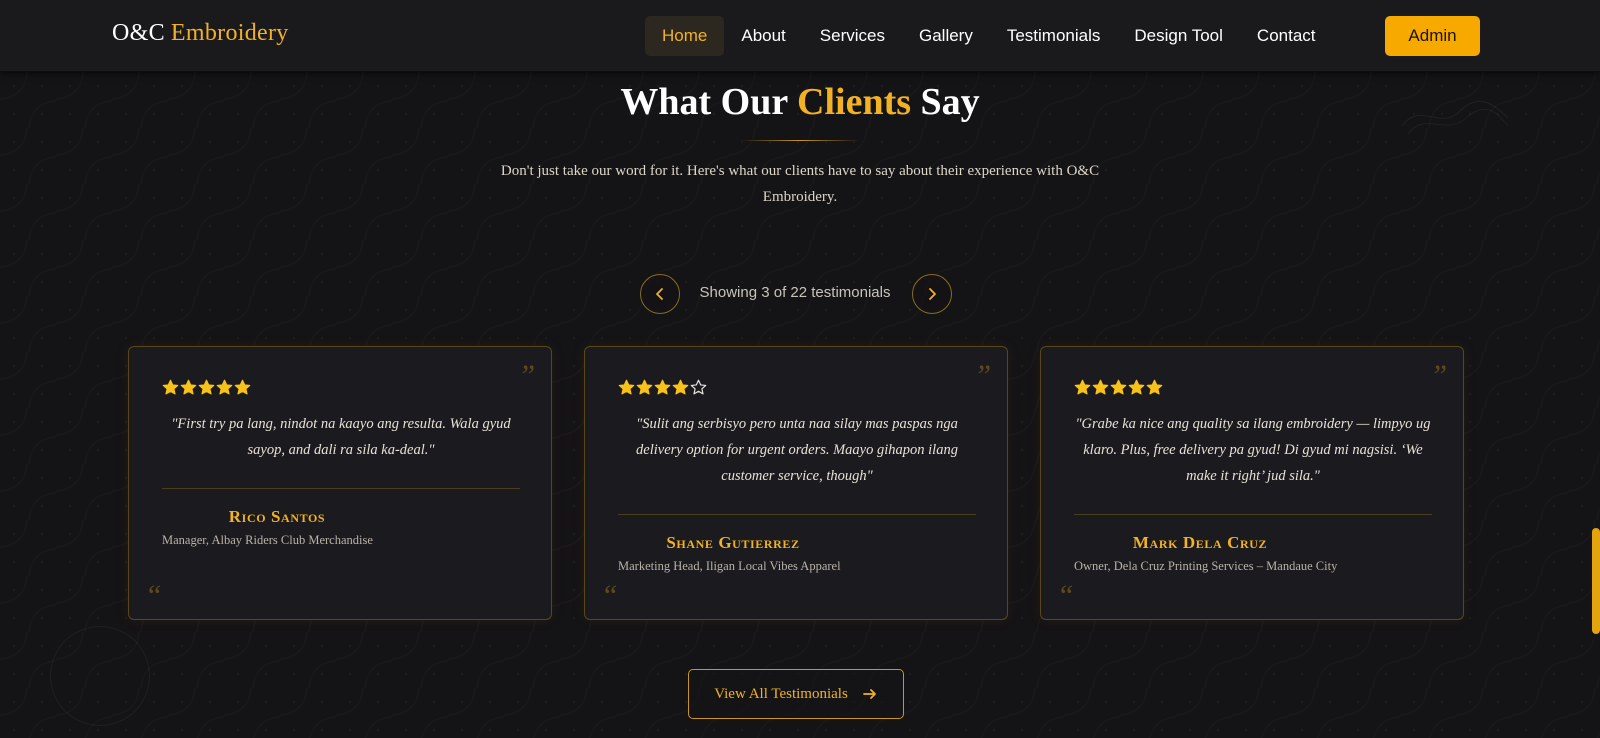  I want to click on brand-logo: O&C Embroidery, so click(200, 33).